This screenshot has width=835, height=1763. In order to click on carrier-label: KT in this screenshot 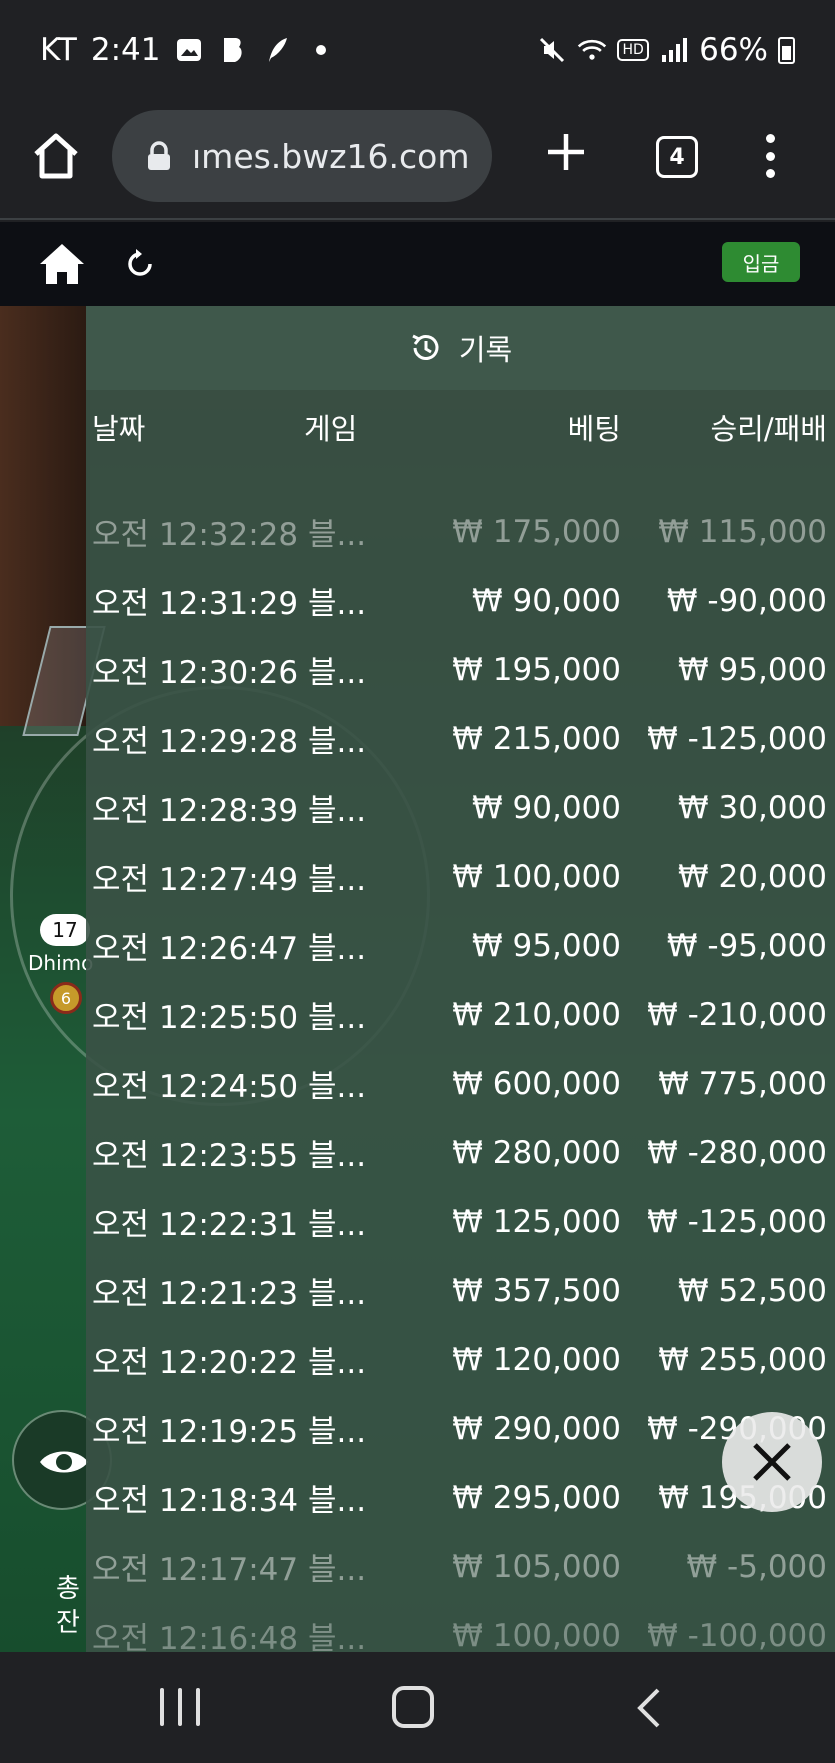, I will do `click(58, 50)`.